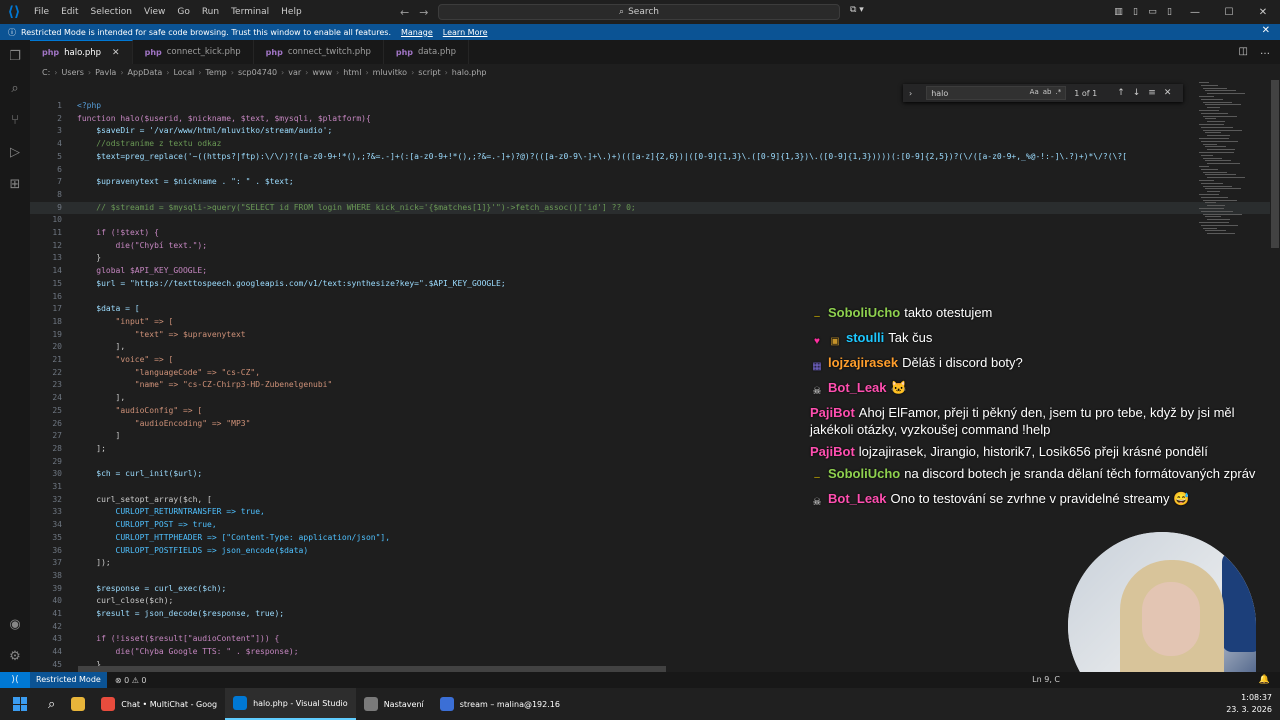 The width and height of the screenshot is (1280, 720). Describe the element at coordinates (41, 12) in the screenshot. I see `menu-item-file: File` at that location.